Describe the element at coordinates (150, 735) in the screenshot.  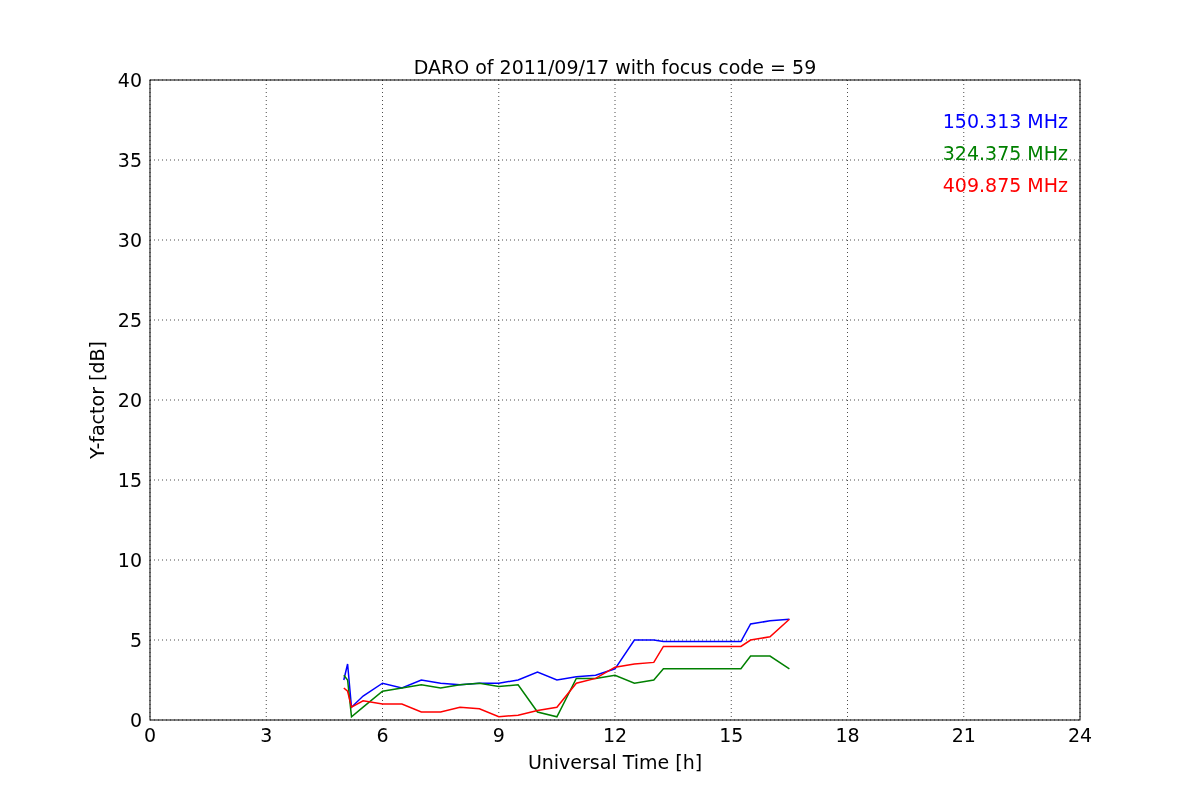
I see `x-tick-label: 0` at that location.